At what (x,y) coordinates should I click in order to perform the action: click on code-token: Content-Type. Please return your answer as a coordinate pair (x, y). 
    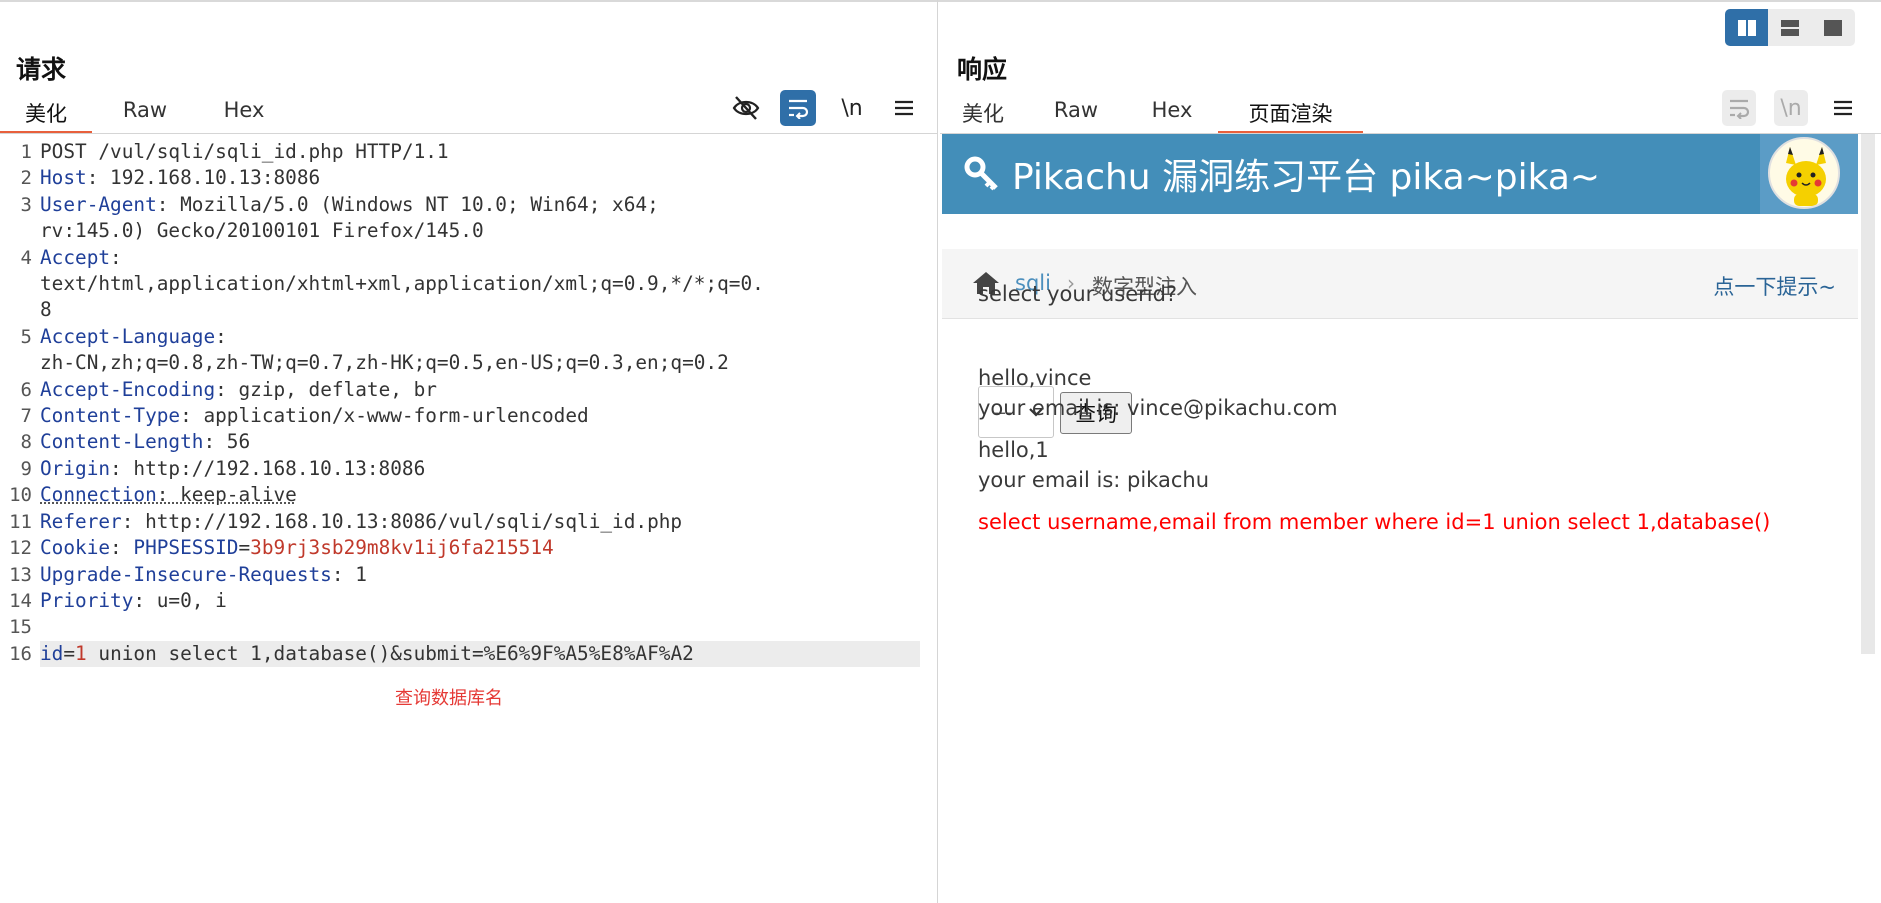
    Looking at the image, I should click on (110, 416).